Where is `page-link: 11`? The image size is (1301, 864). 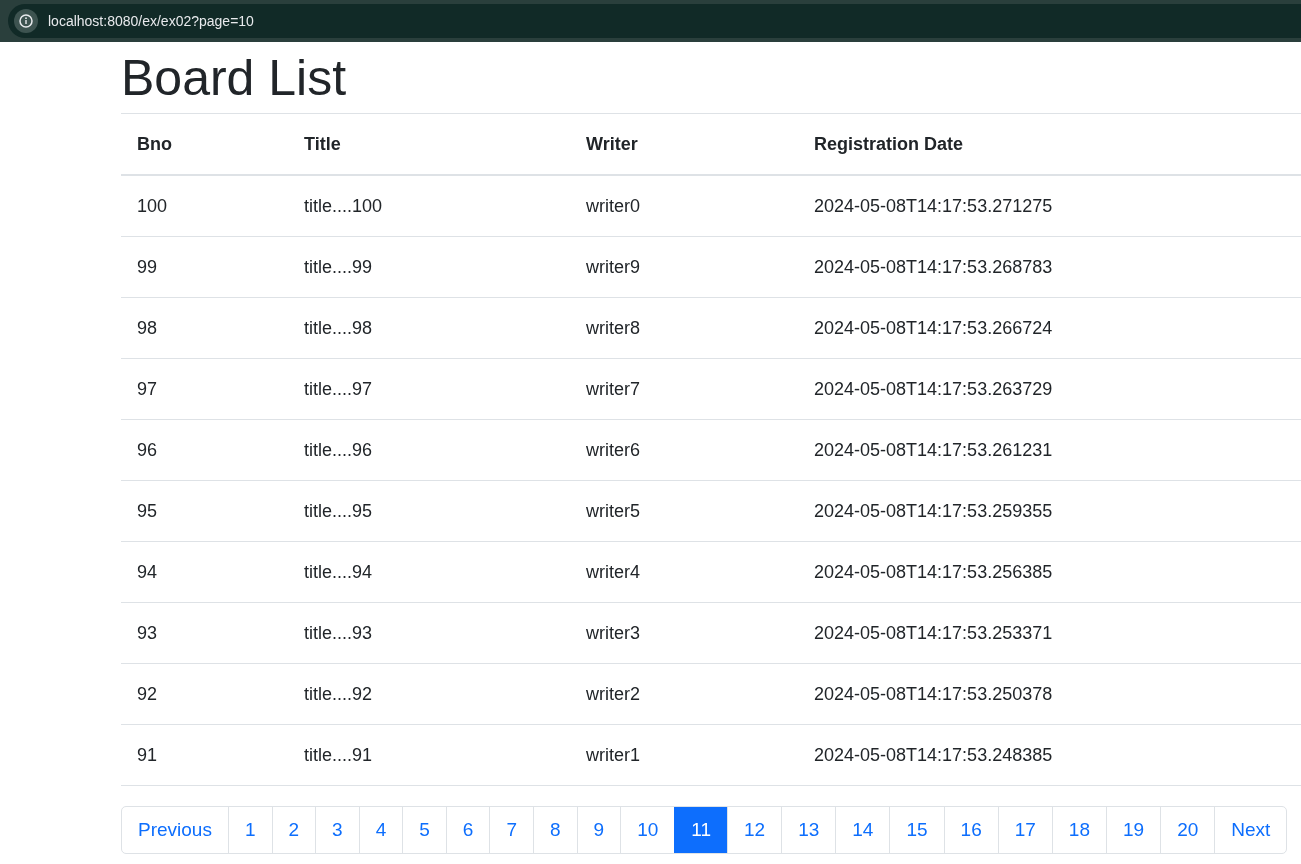
page-link: 11 is located at coordinates (700, 830).